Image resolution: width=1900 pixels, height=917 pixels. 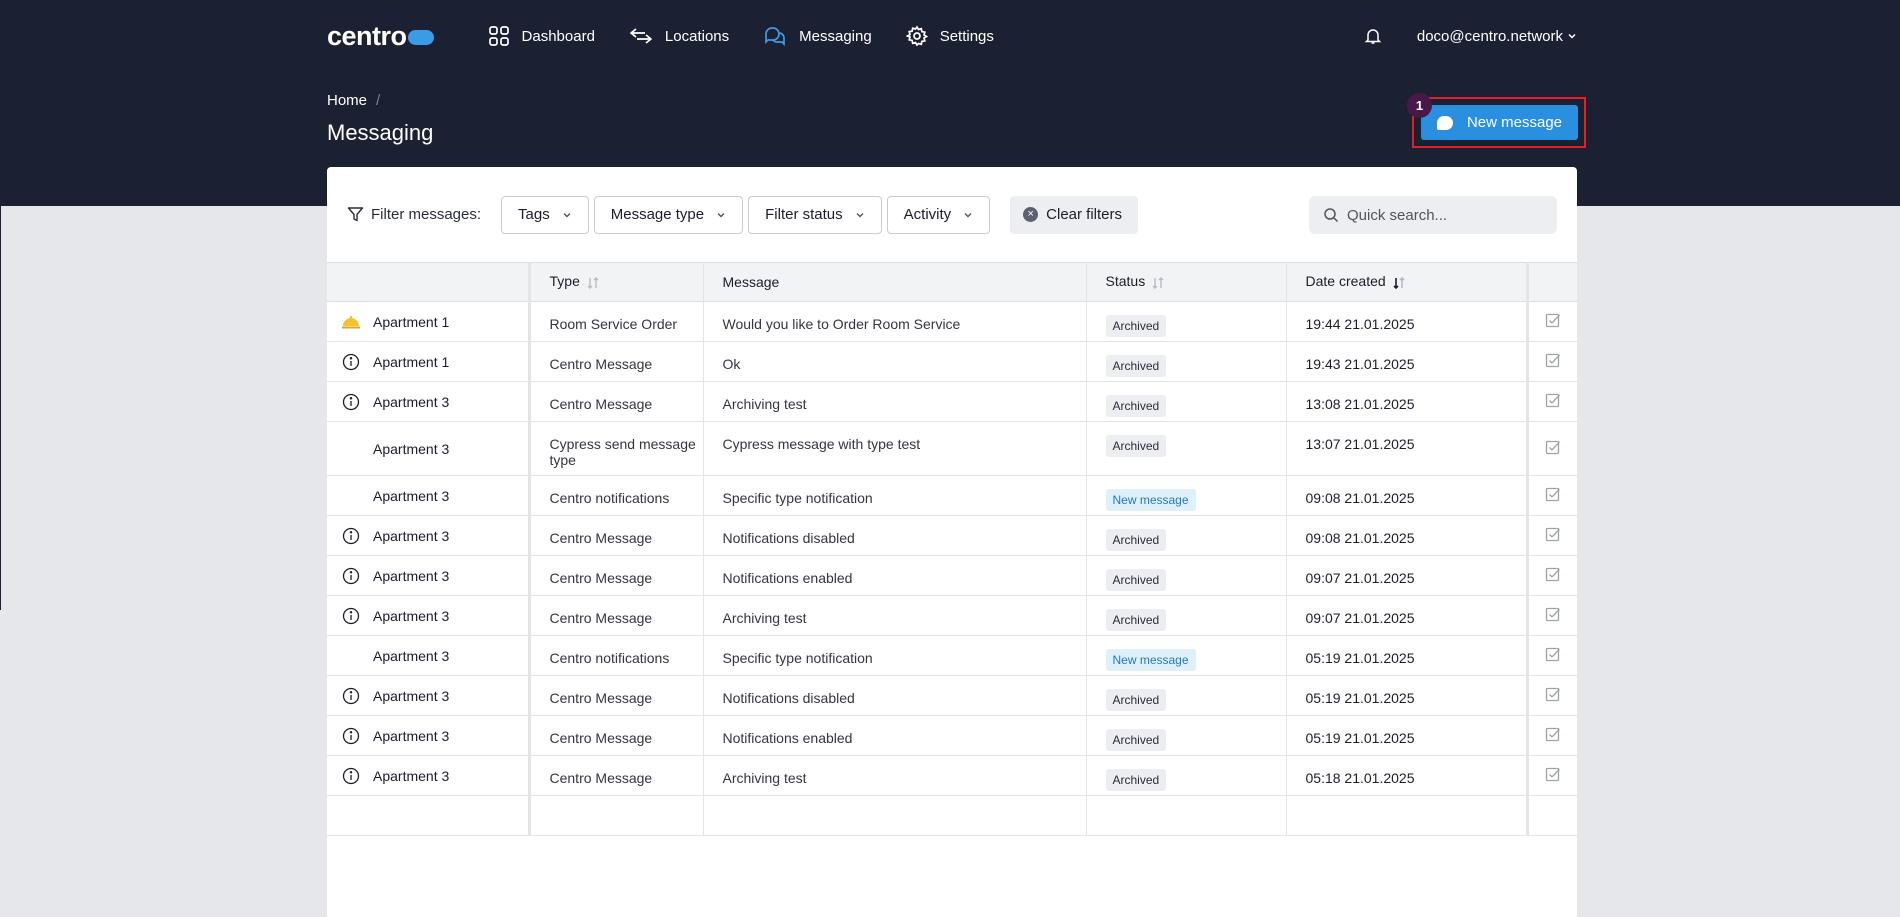 What do you see at coordinates (1084, 214) in the screenshot?
I see `clear-filters-label: Clear filters` at bounding box center [1084, 214].